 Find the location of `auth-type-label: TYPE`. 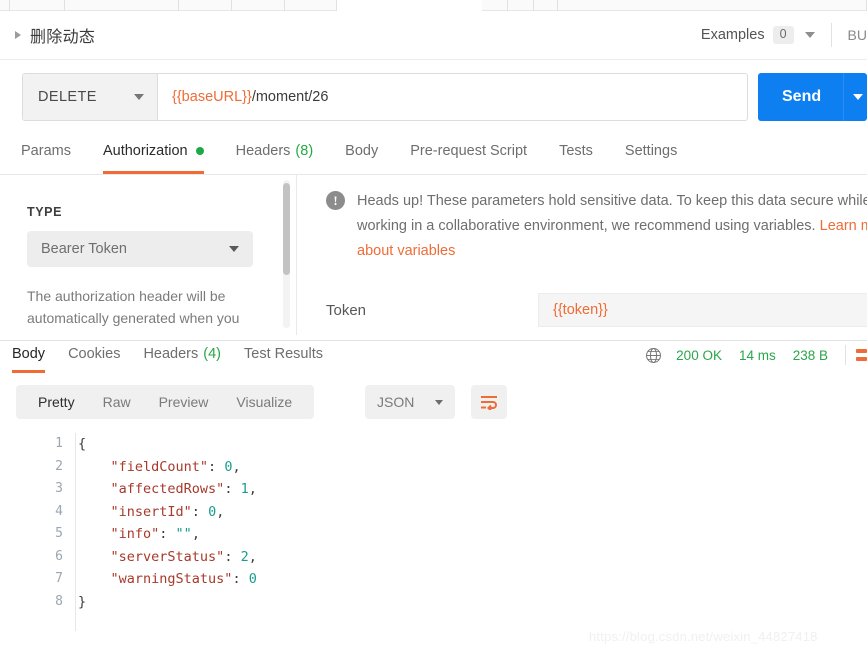

auth-type-label: TYPE is located at coordinates (45, 212).